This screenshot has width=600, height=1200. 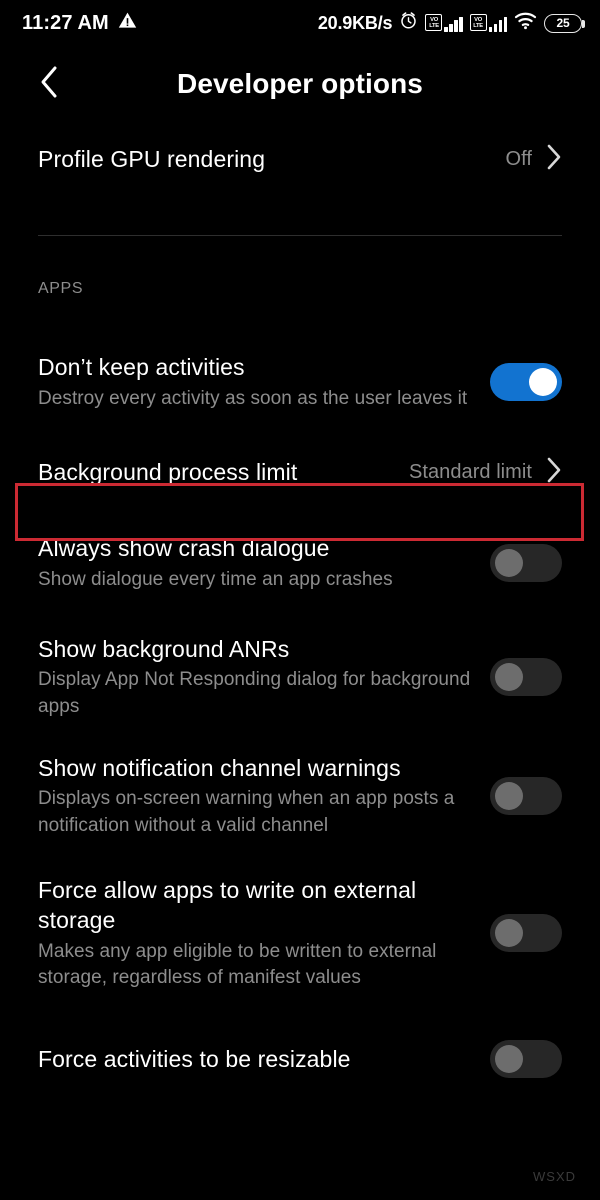 What do you see at coordinates (526, 563) in the screenshot?
I see `toggle-always-show-crash-dialogue` at bounding box center [526, 563].